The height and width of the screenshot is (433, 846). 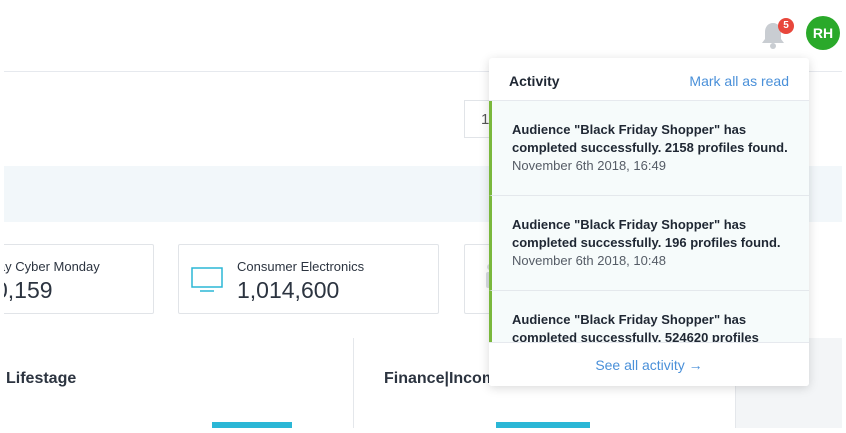 What do you see at coordinates (440, 378) in the screenshot?
I see `panel-title: Finance|Incom` at bounding box center [440, 378].